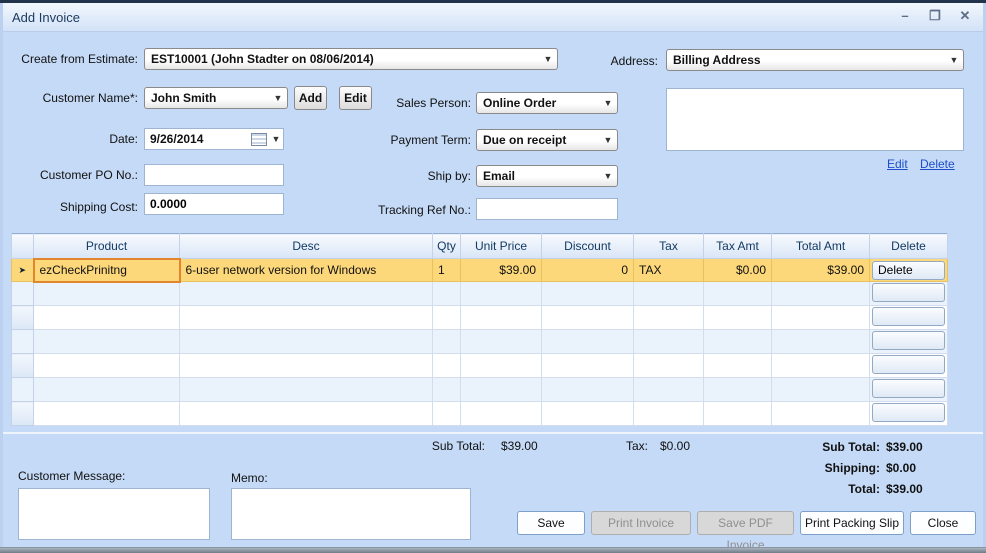  What do you see at coordinates (351, 59) in the screenshot?
I see `create-from-estimate-select: EST10001 (John Stadter on 08/06/2014) ▼` at bounding box center [351, 59].